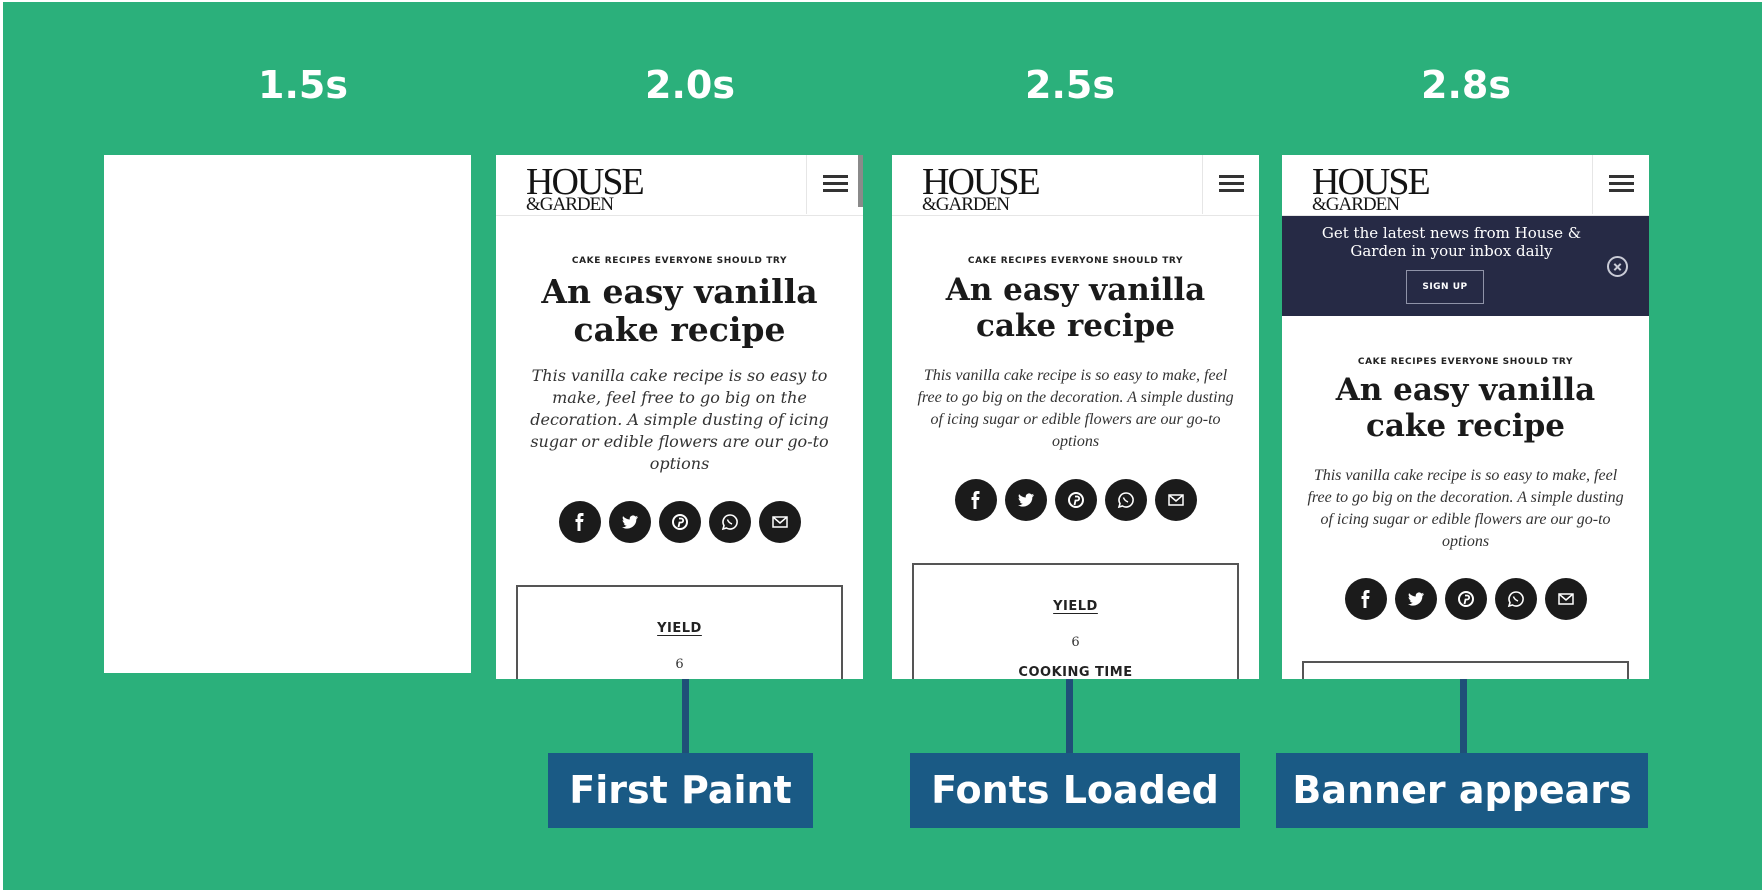 Image resolution: width=1762 pixels, height=891 pixels. Describe the element at coordinates (680, 790) in the screenshot. I see `event-label-first-paint: First Paint` at that location.